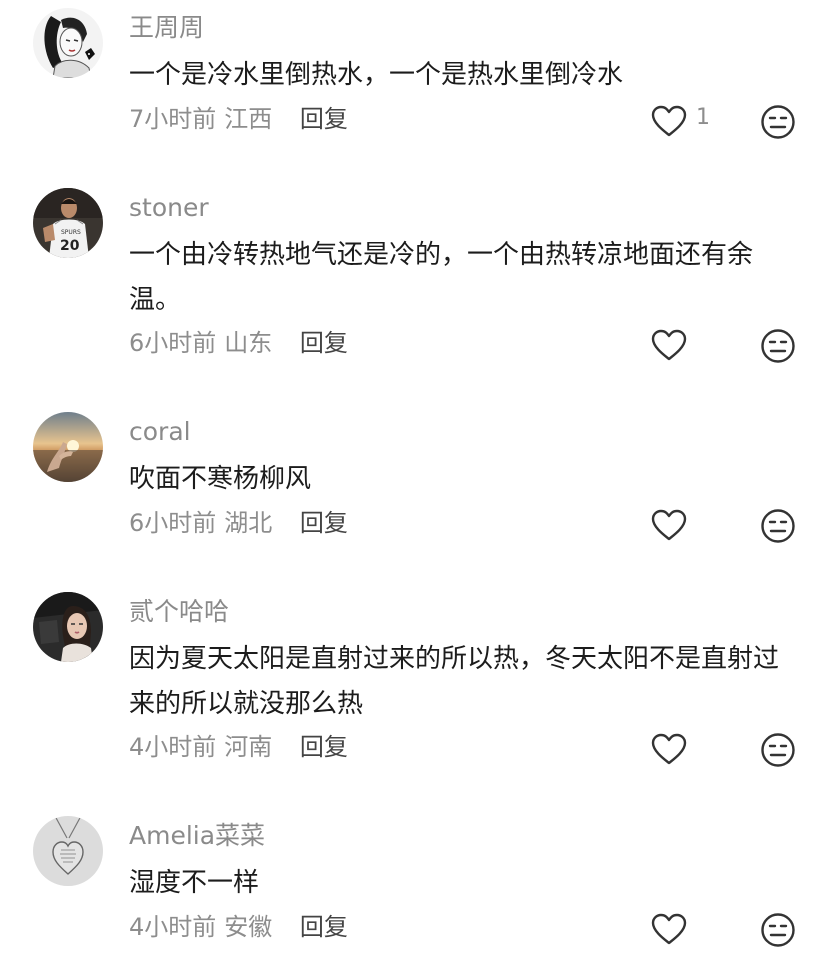 This screenshot has height=958, width=828. I want to click on comment-text: 湿度不一样, so click(194, 883).